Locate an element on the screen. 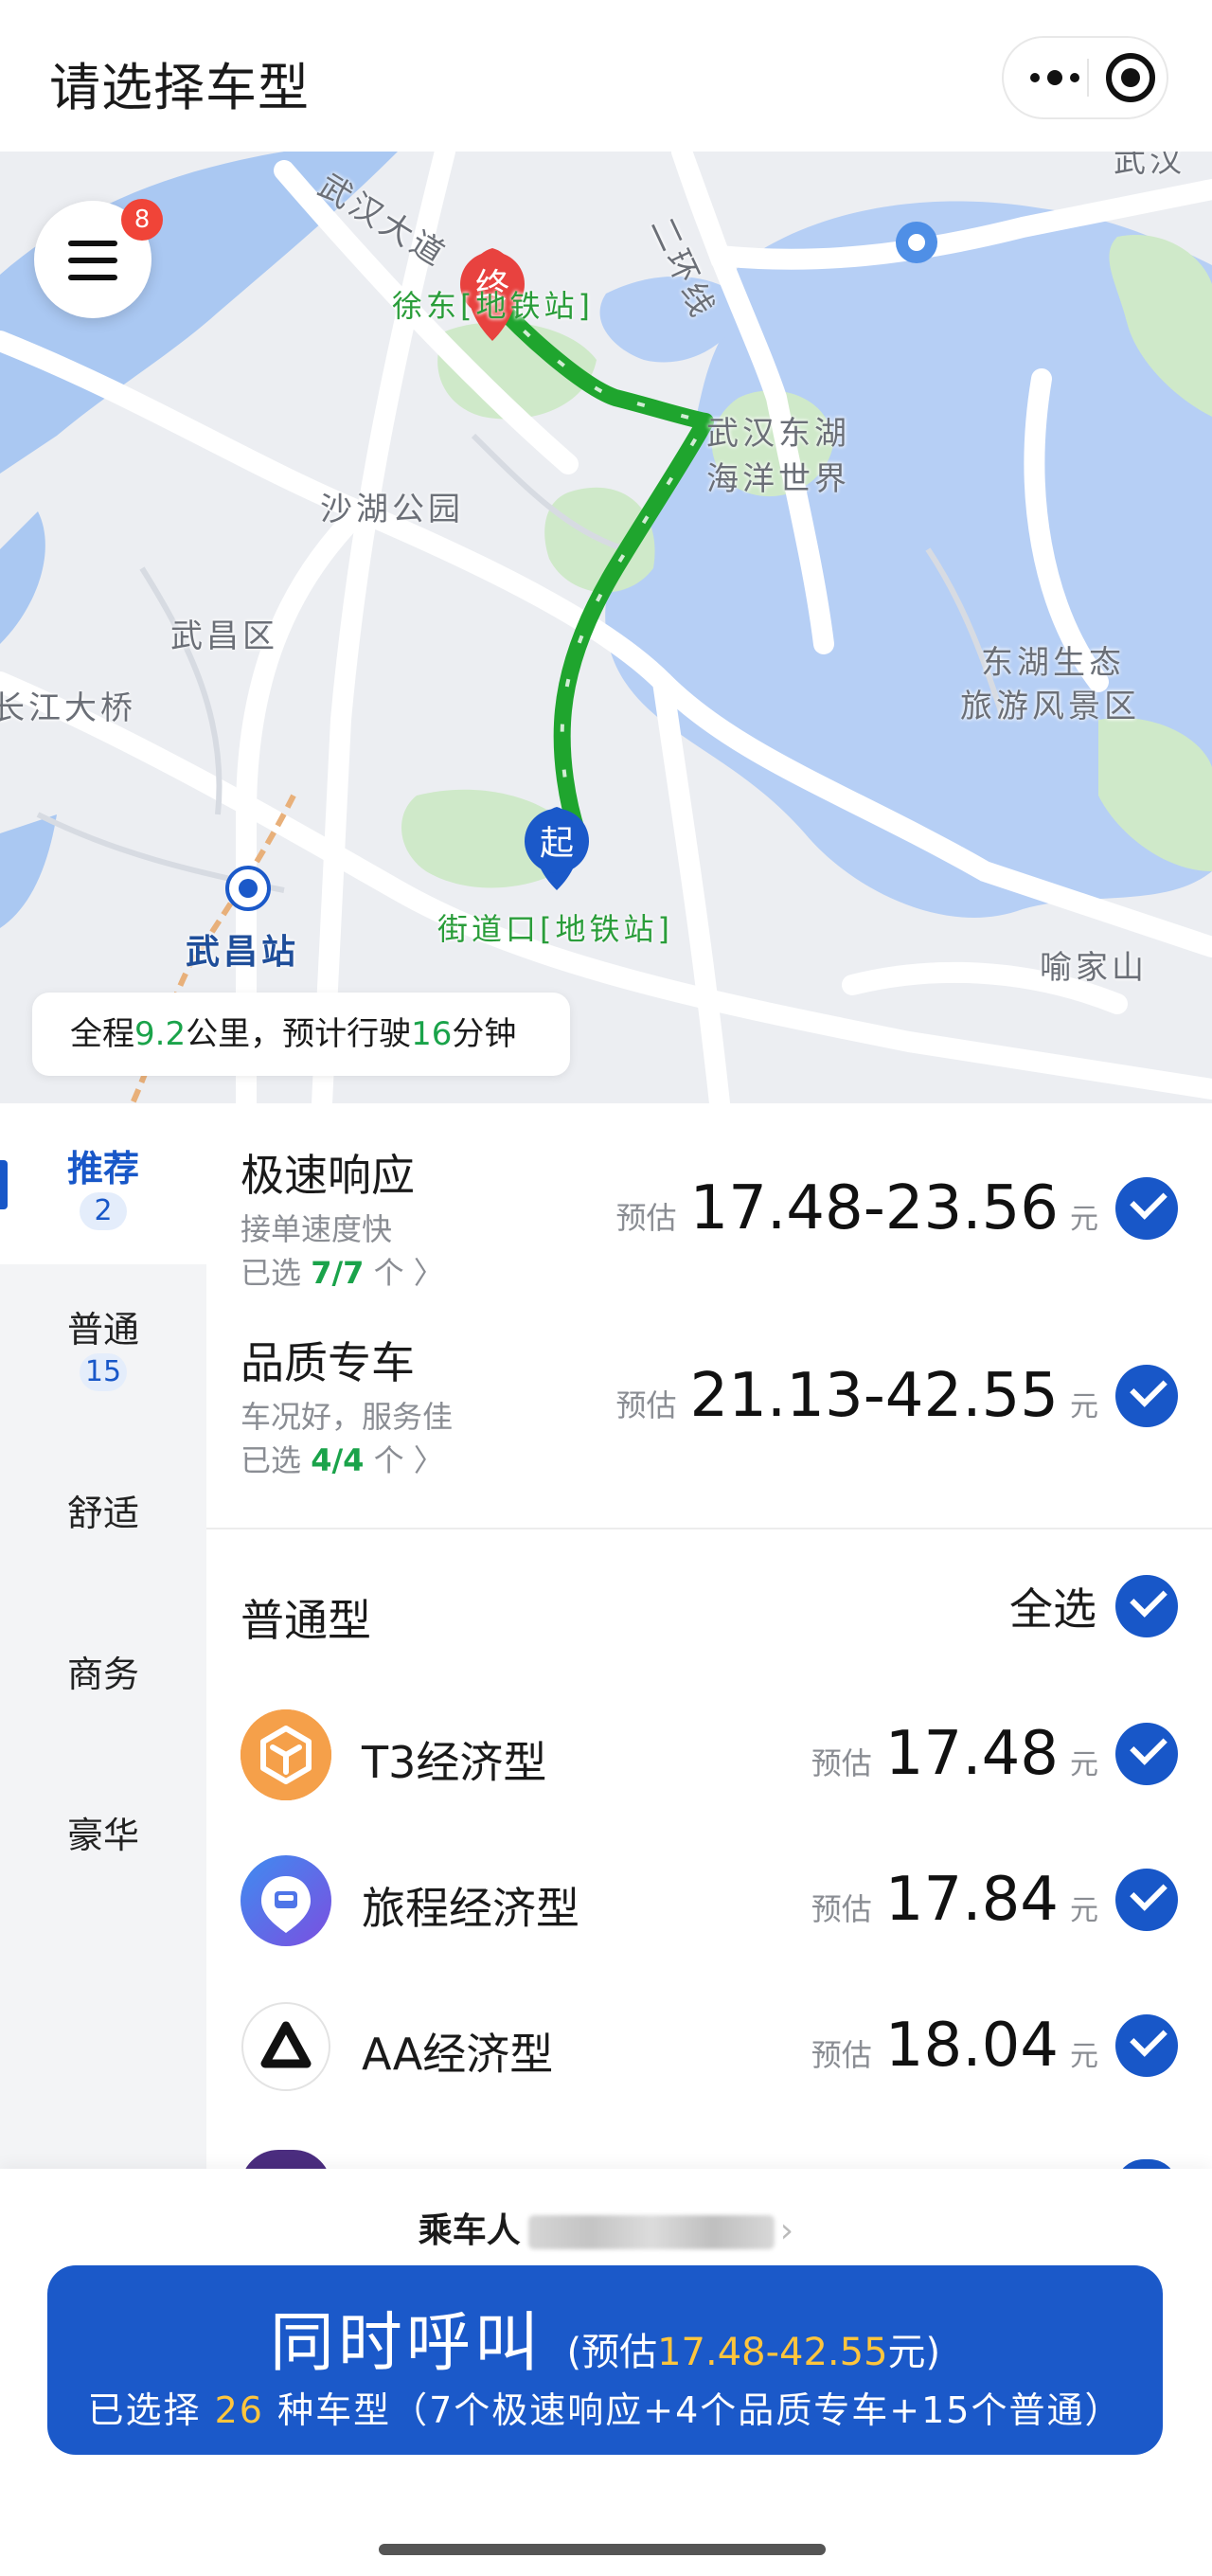 Image resolution: width=1212 pixels, height=2576 pixels. page-title: 请选择车型 is located at coordinates (179, 87).